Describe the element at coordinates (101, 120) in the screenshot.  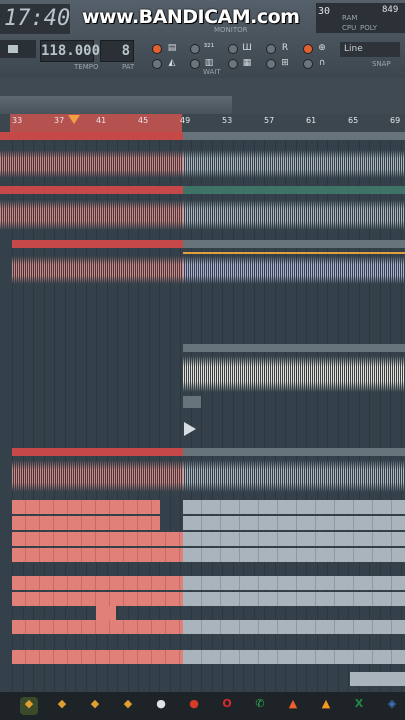
I see `bar-number: 41` at that location.